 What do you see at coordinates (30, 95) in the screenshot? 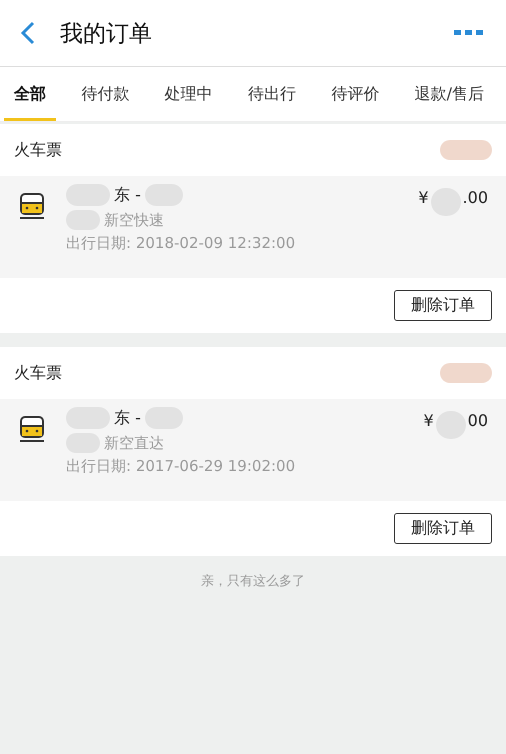
I see `tab: 全部` at bounding box center [30, 95].